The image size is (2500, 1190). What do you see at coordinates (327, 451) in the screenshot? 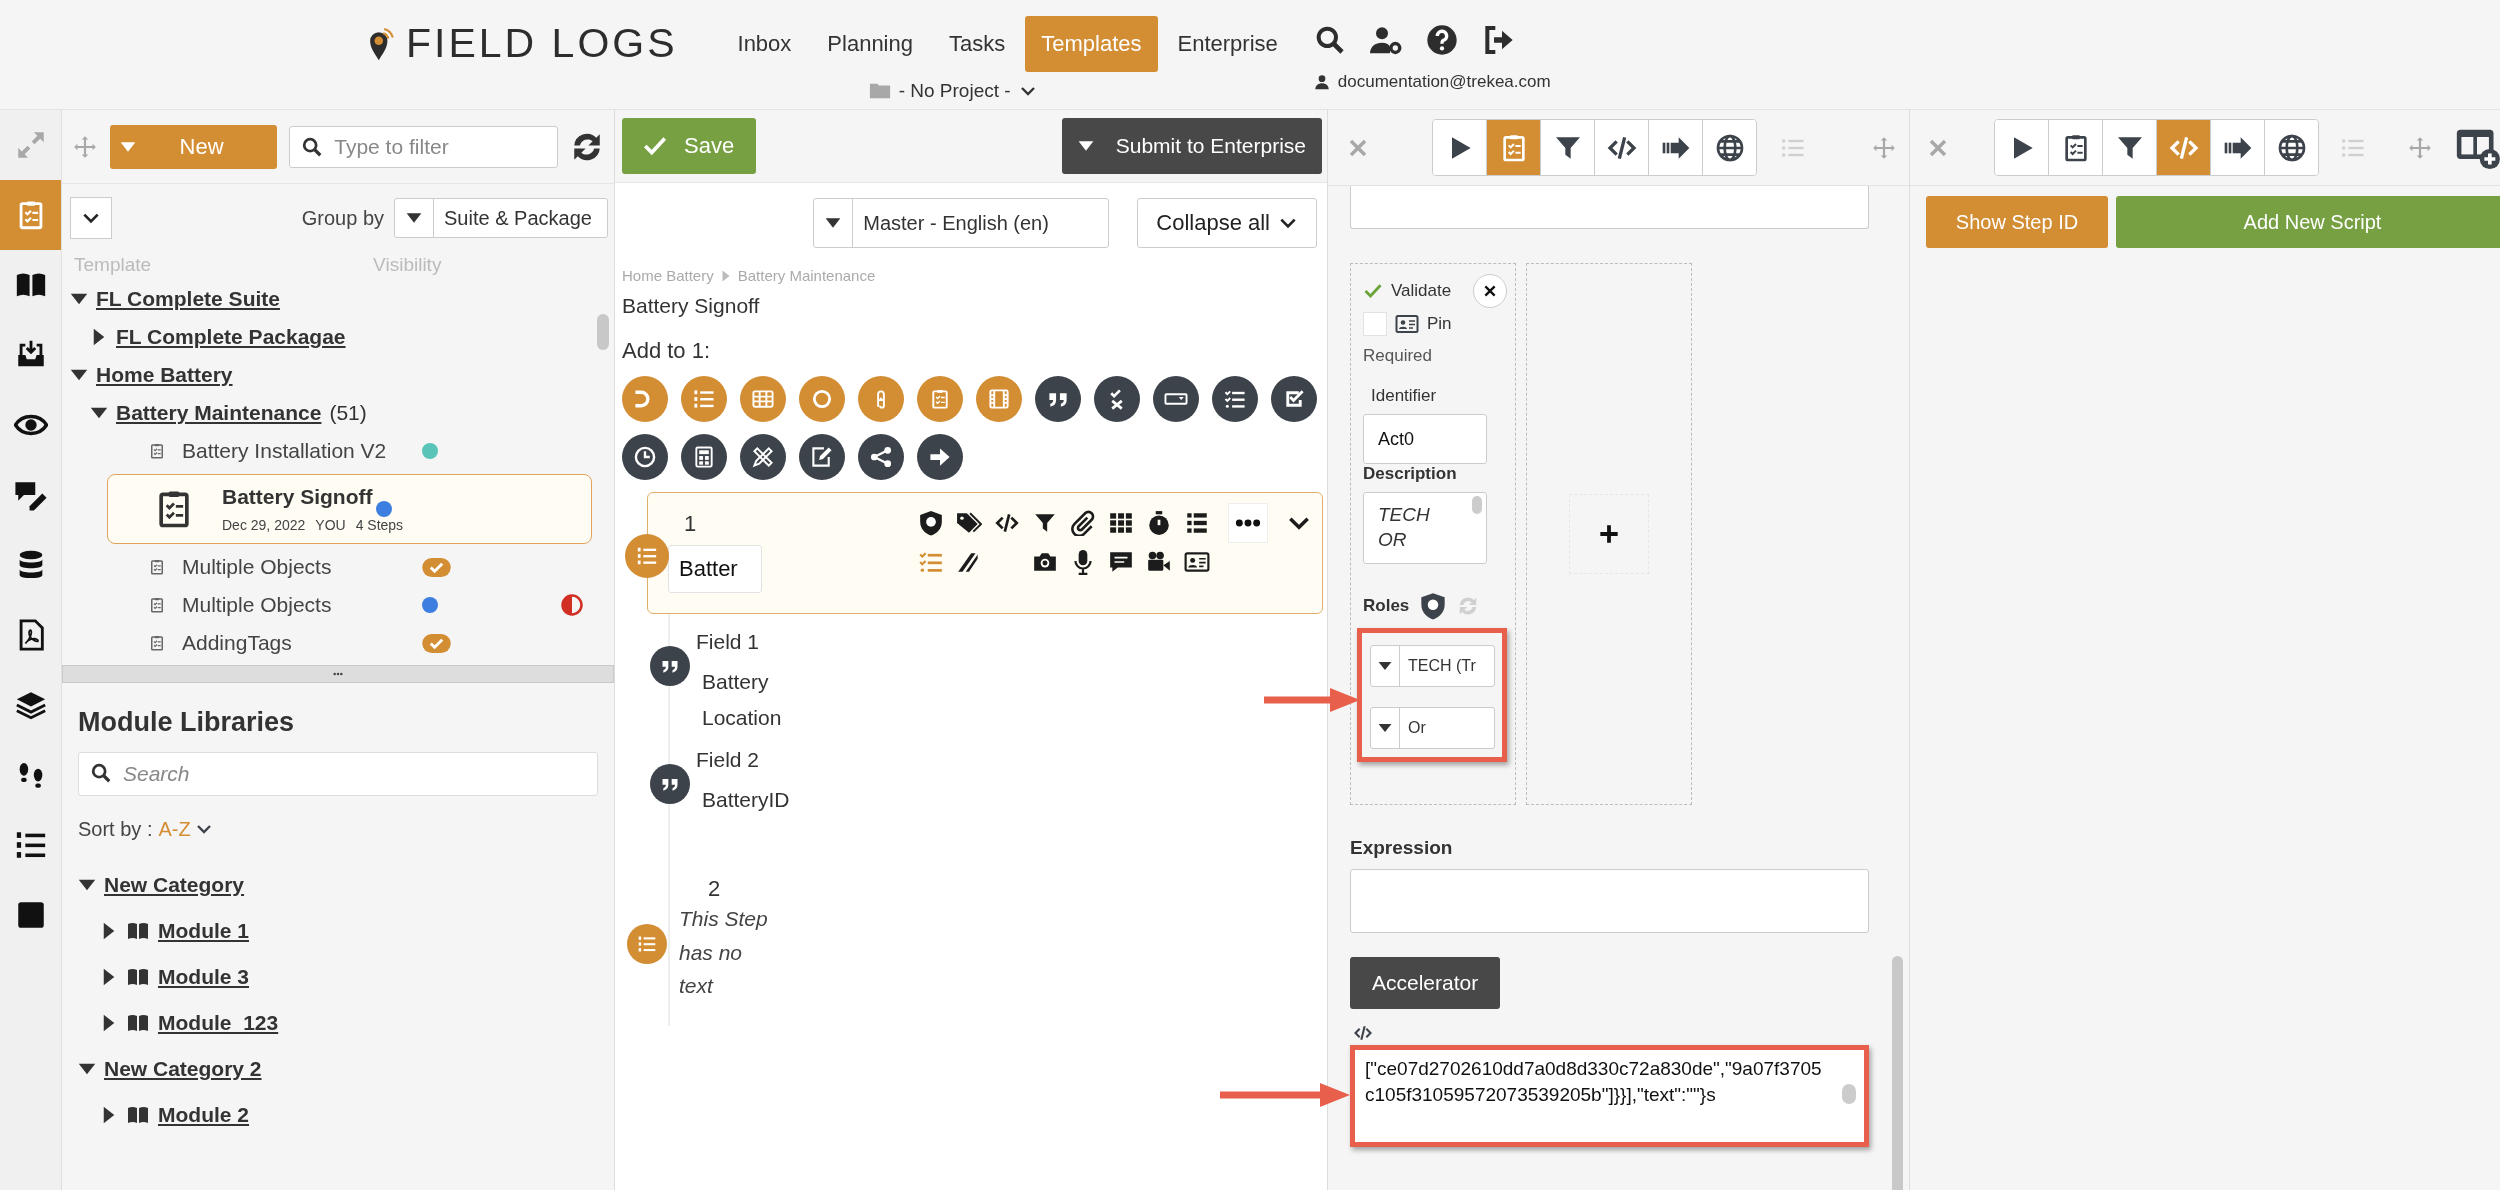
I see `template-row: Battery Installation V2` at bounding box center [327, 451].